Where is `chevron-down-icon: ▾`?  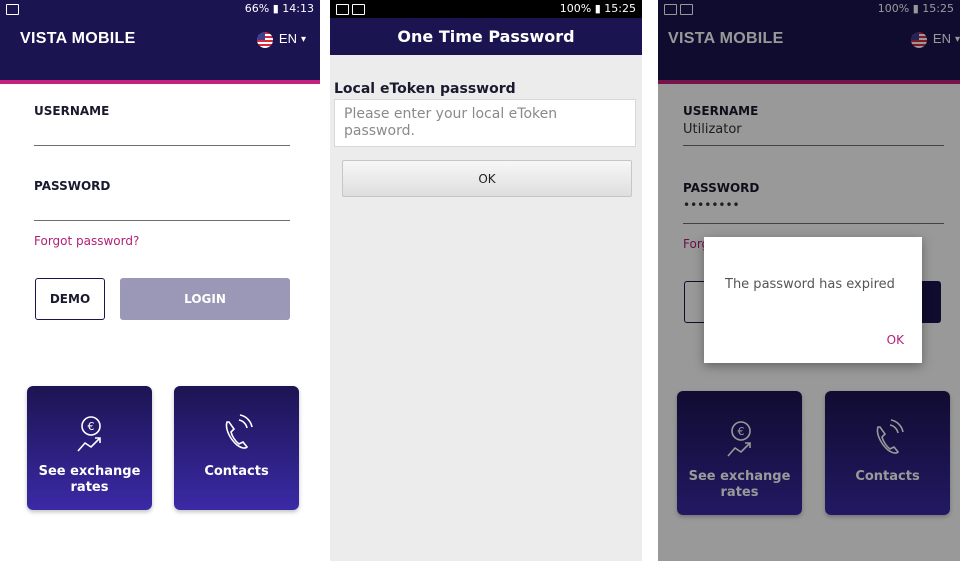
chevron-down-icon: ▾ is located at coordinates (303, 40).